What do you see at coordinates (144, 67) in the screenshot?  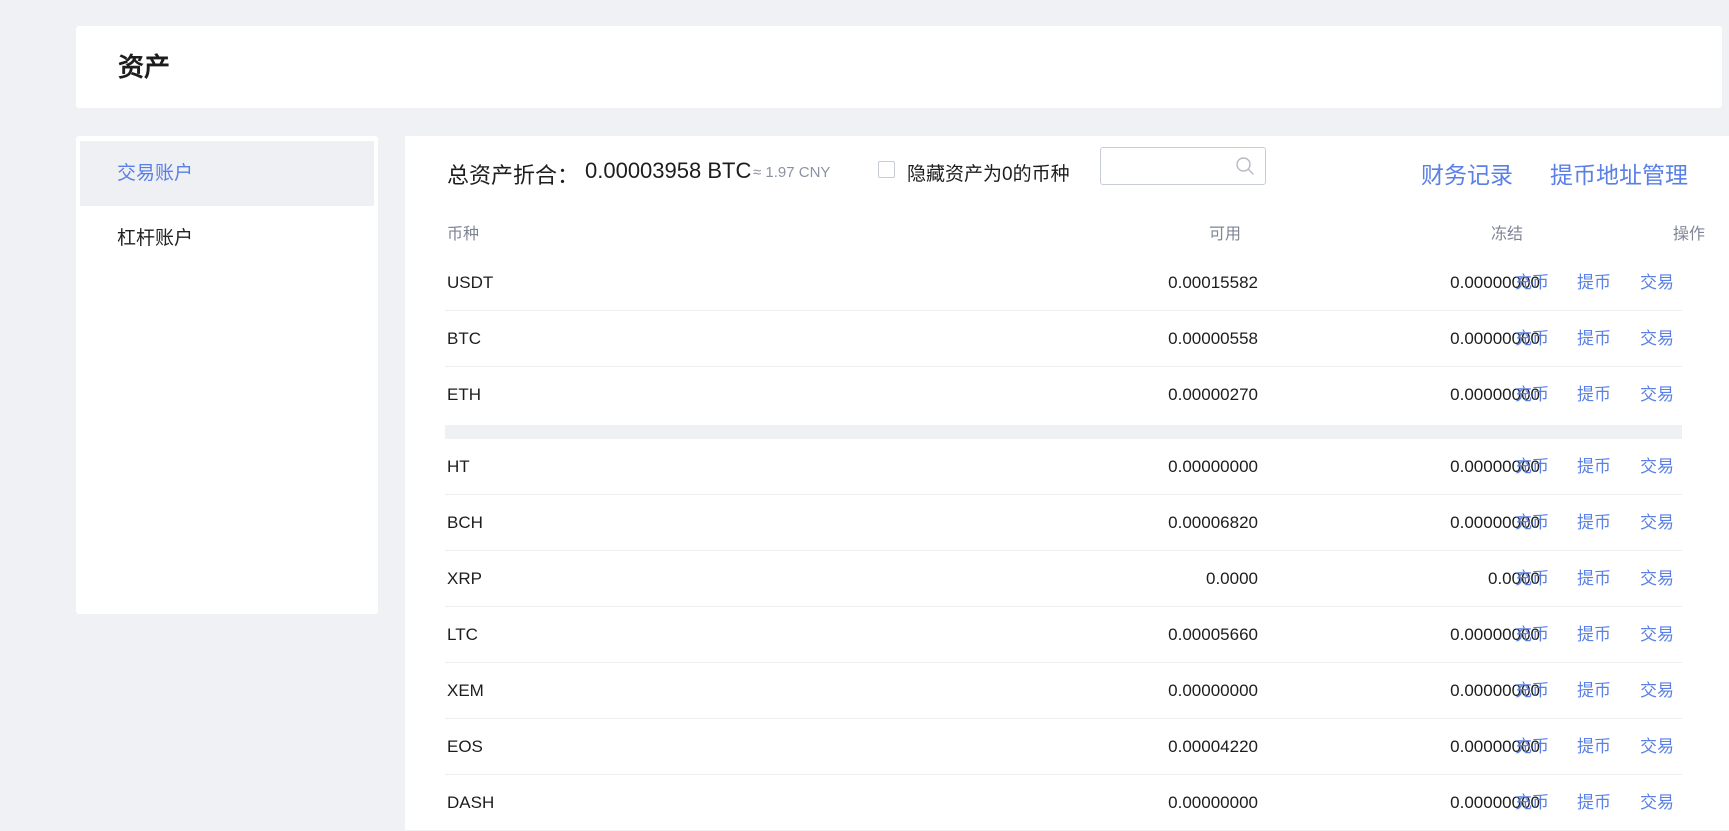 I see `page-title: 资产` at bounding box center [144, 67].